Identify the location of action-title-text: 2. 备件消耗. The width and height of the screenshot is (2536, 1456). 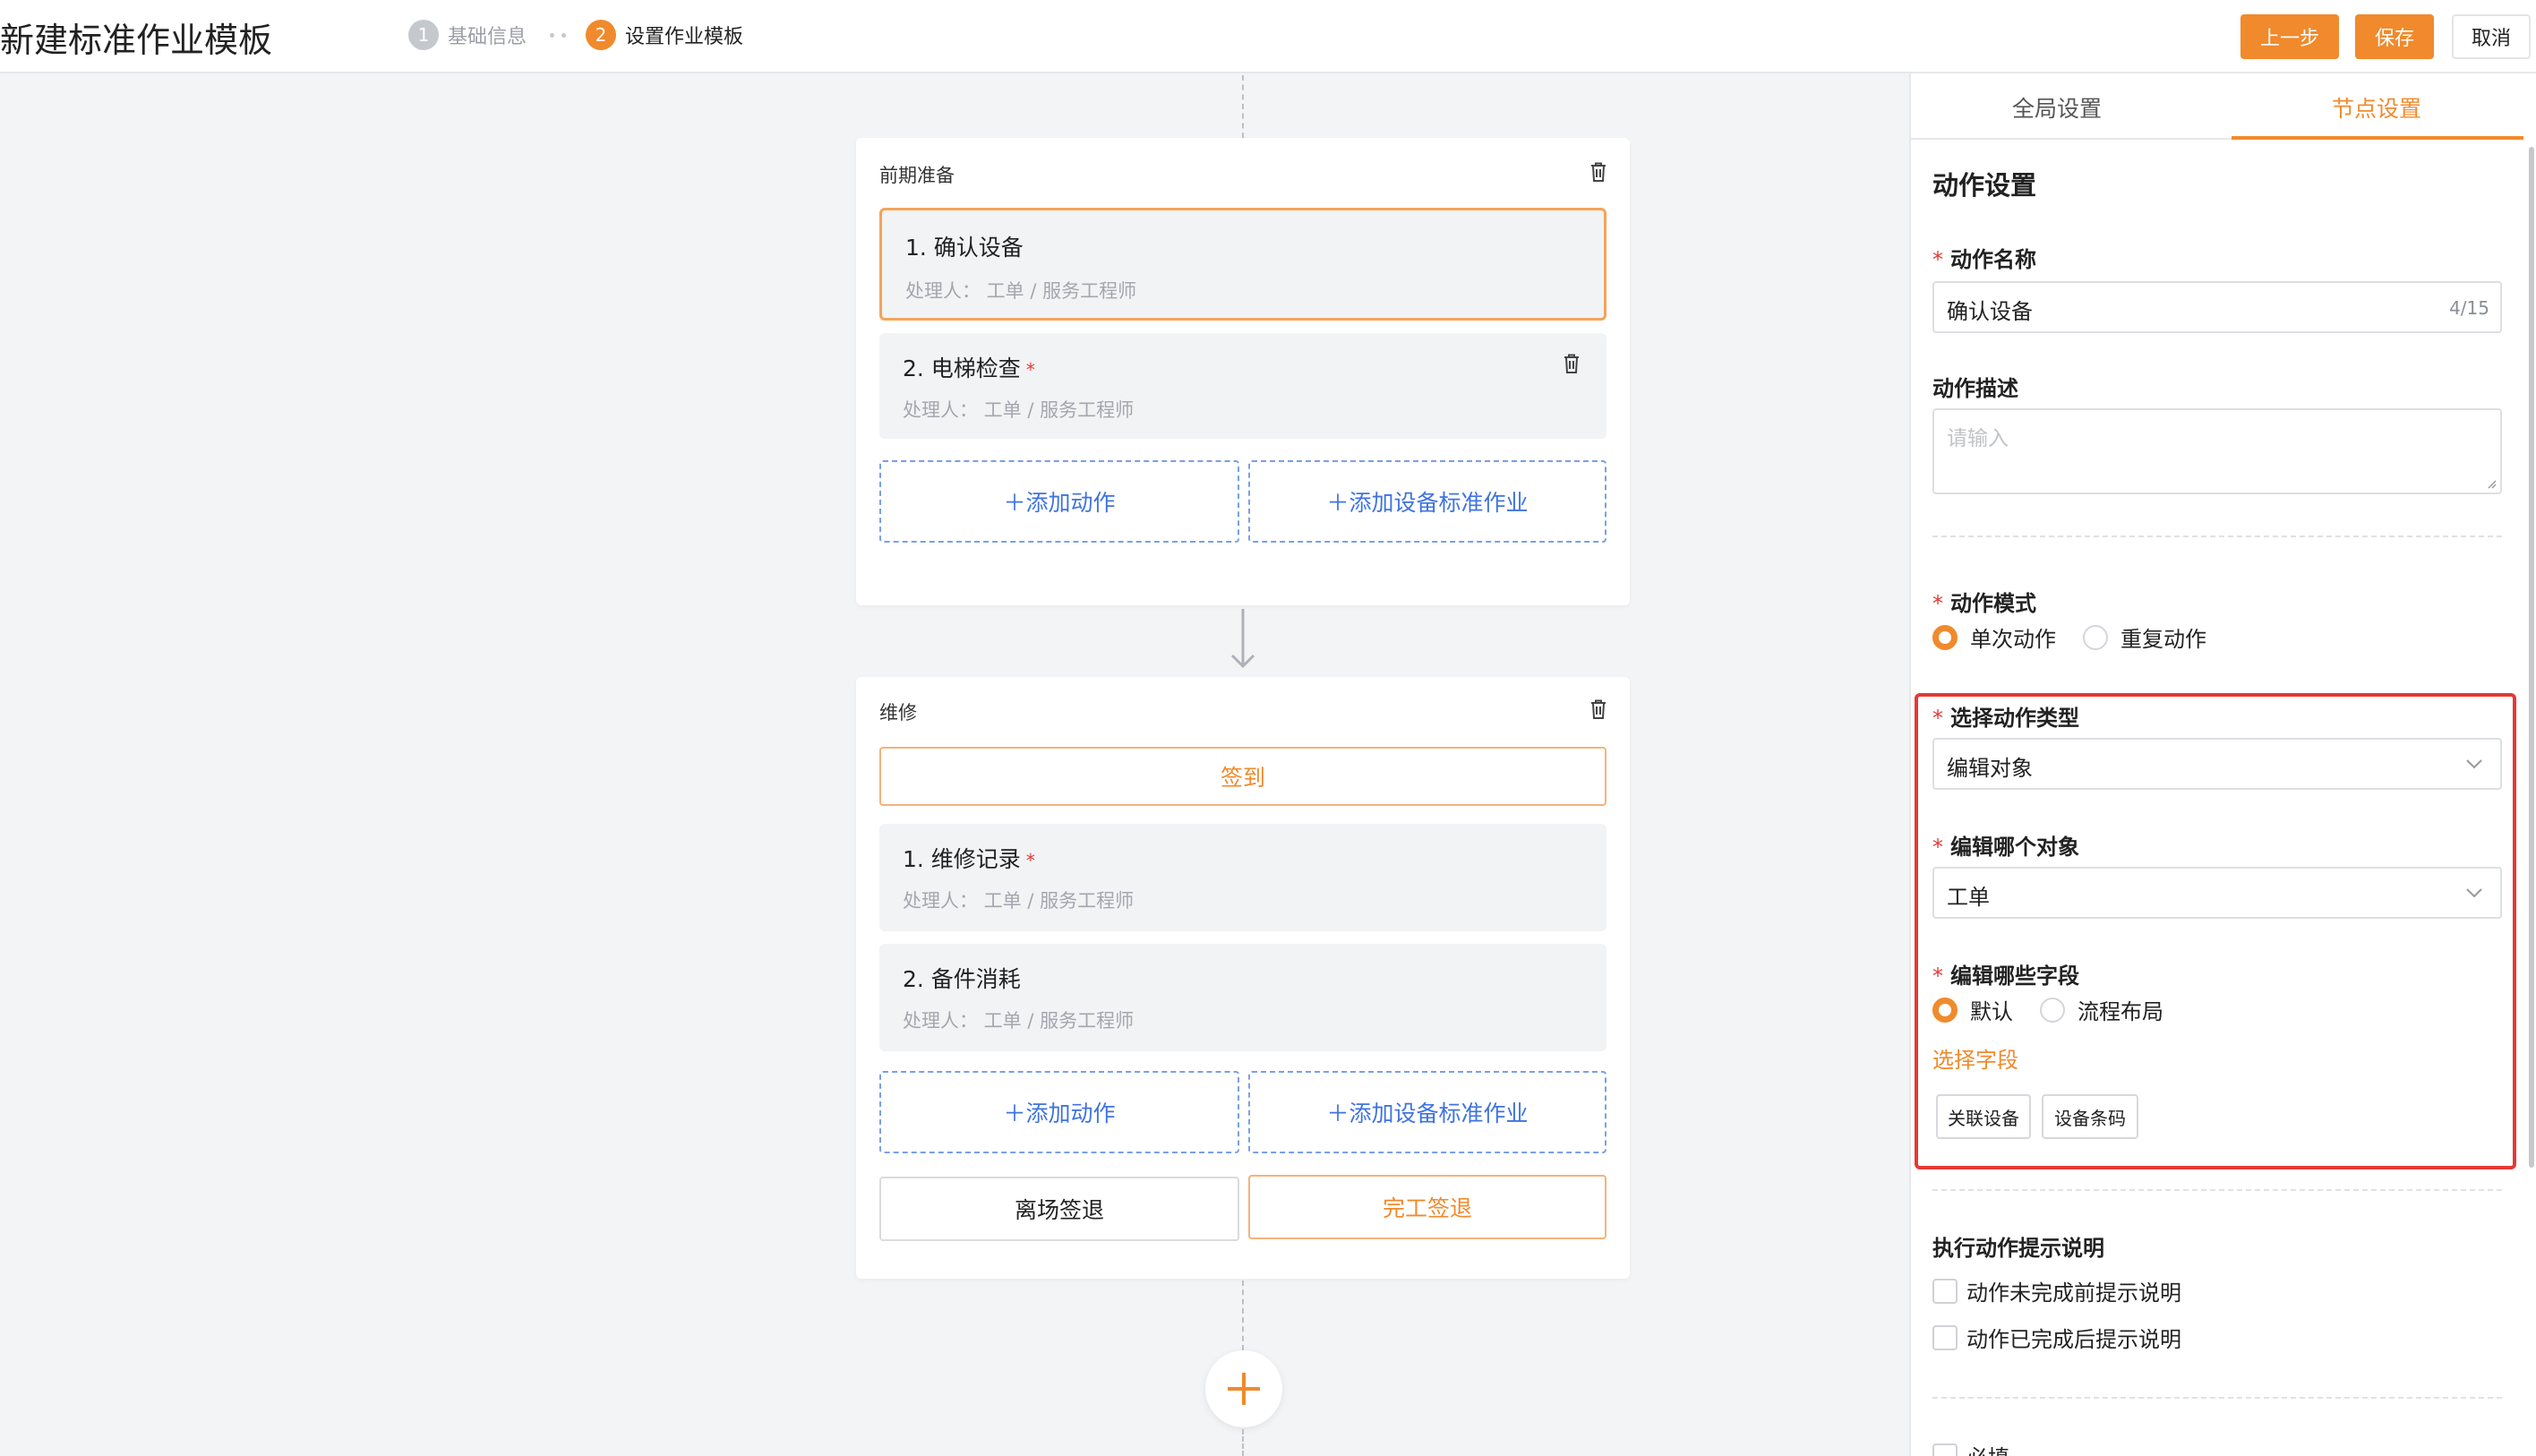
(962, 979).